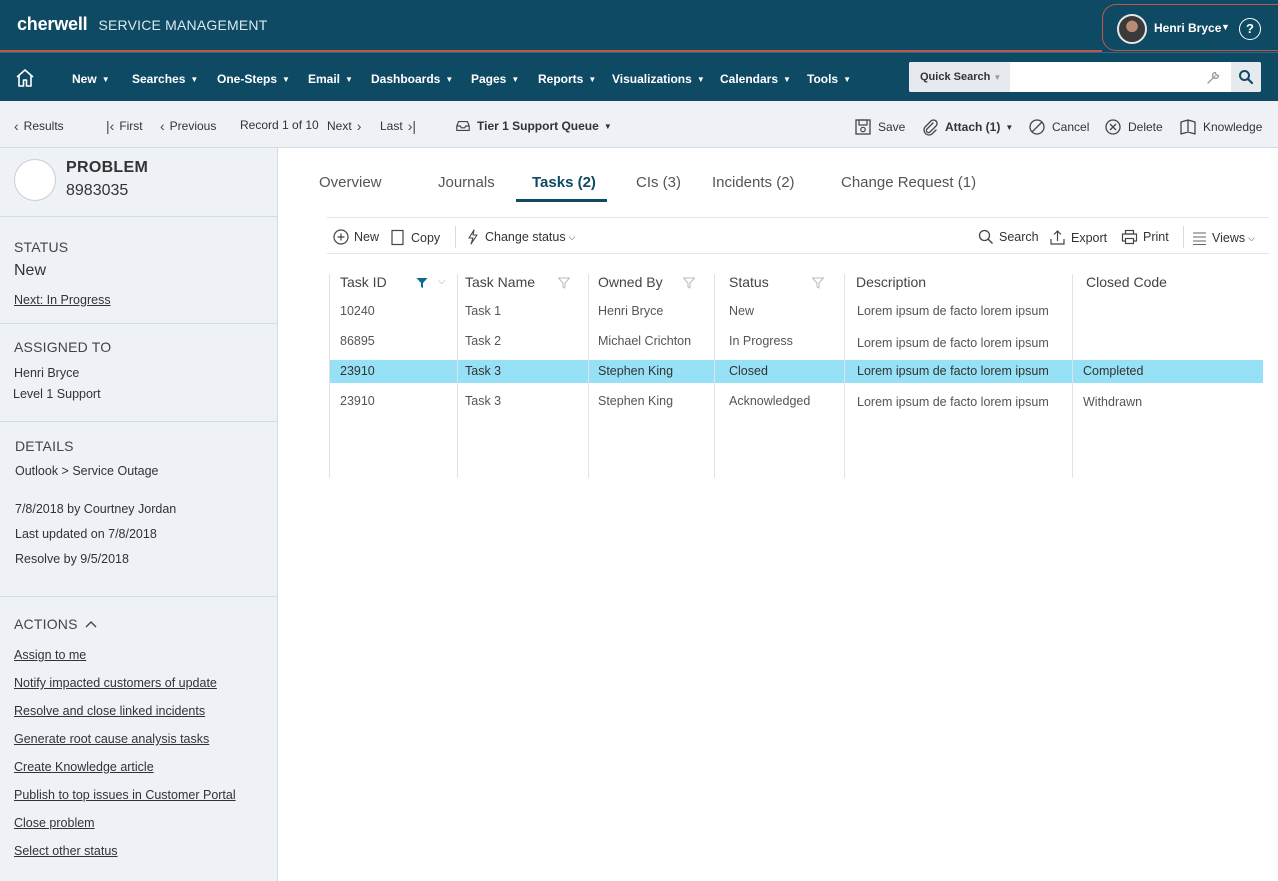 Image resolution: width=1278 pixels, height=881 pixels. What do you see at coordinates (1225, 27) in the screenshot?
I see `chevron-down-icon: ▼` at bounding box center [1225, 27].